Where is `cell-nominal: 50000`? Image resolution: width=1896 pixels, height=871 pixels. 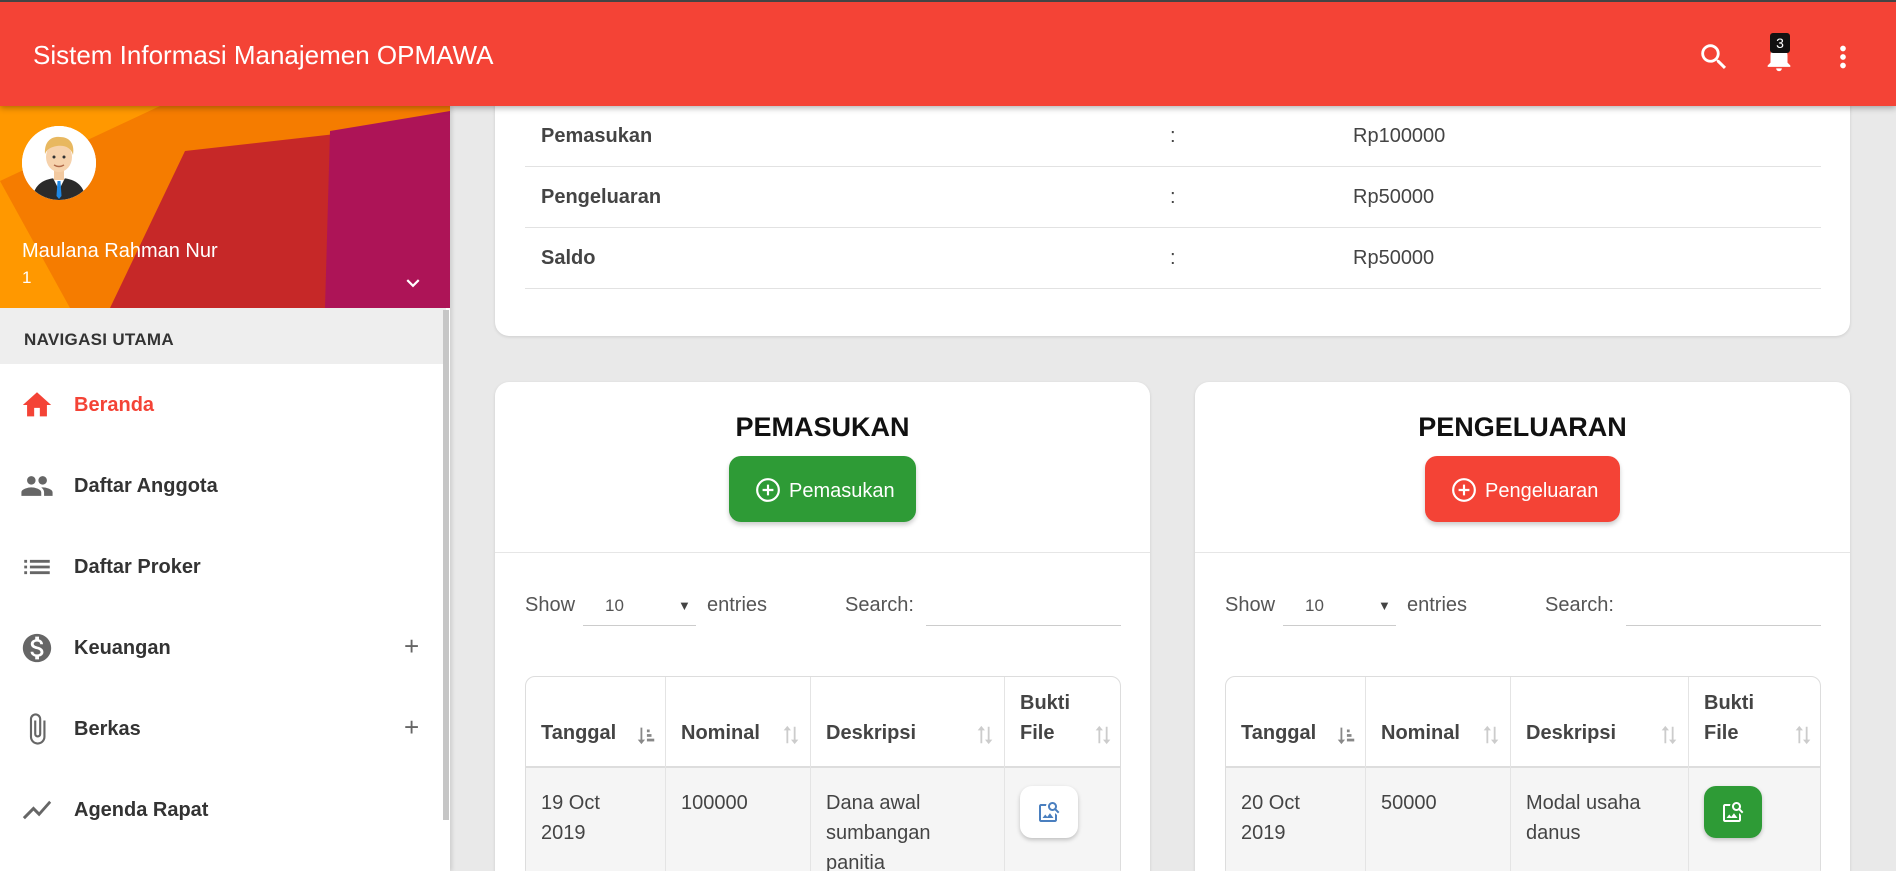 cell-nominal: 50000 is located at coordinates (1438, 819).